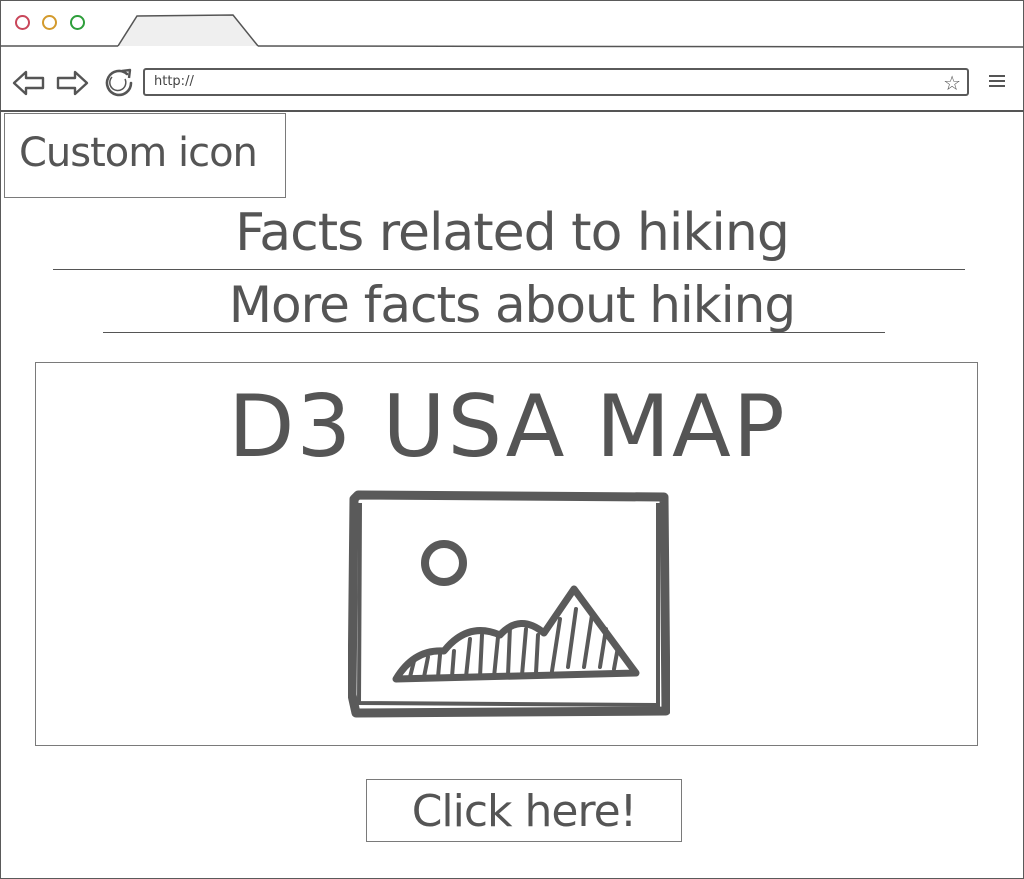  Describe the element at coordinates (512, 305) in the screenshot. I see `page-subtitle: More facts about hiking` at that location.